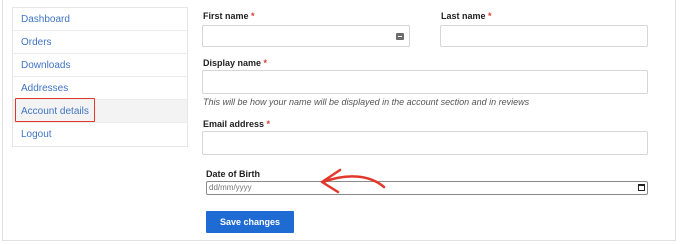 This screenshot has height=244, width=680. I want to click on email-label: Email address *, so click(236, 124).